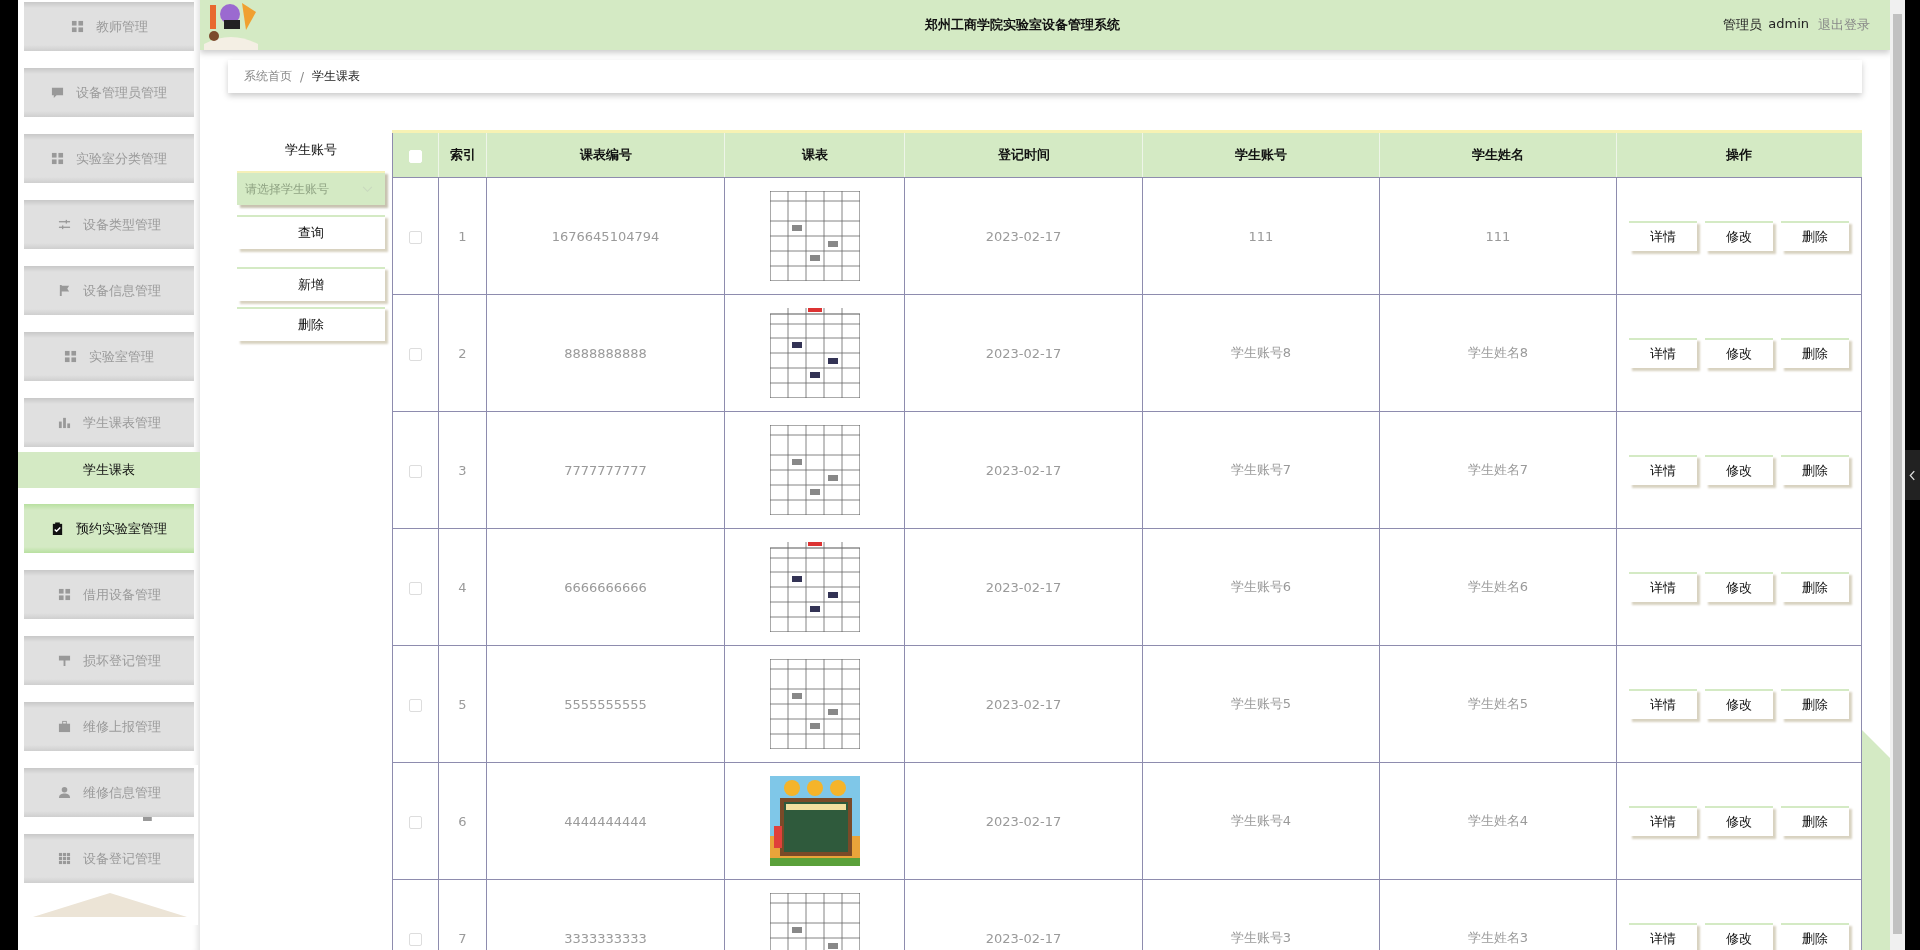 The height and width of the screenshot is (950, 1920). I want to click on table-cell: 5, so click(462, 704).